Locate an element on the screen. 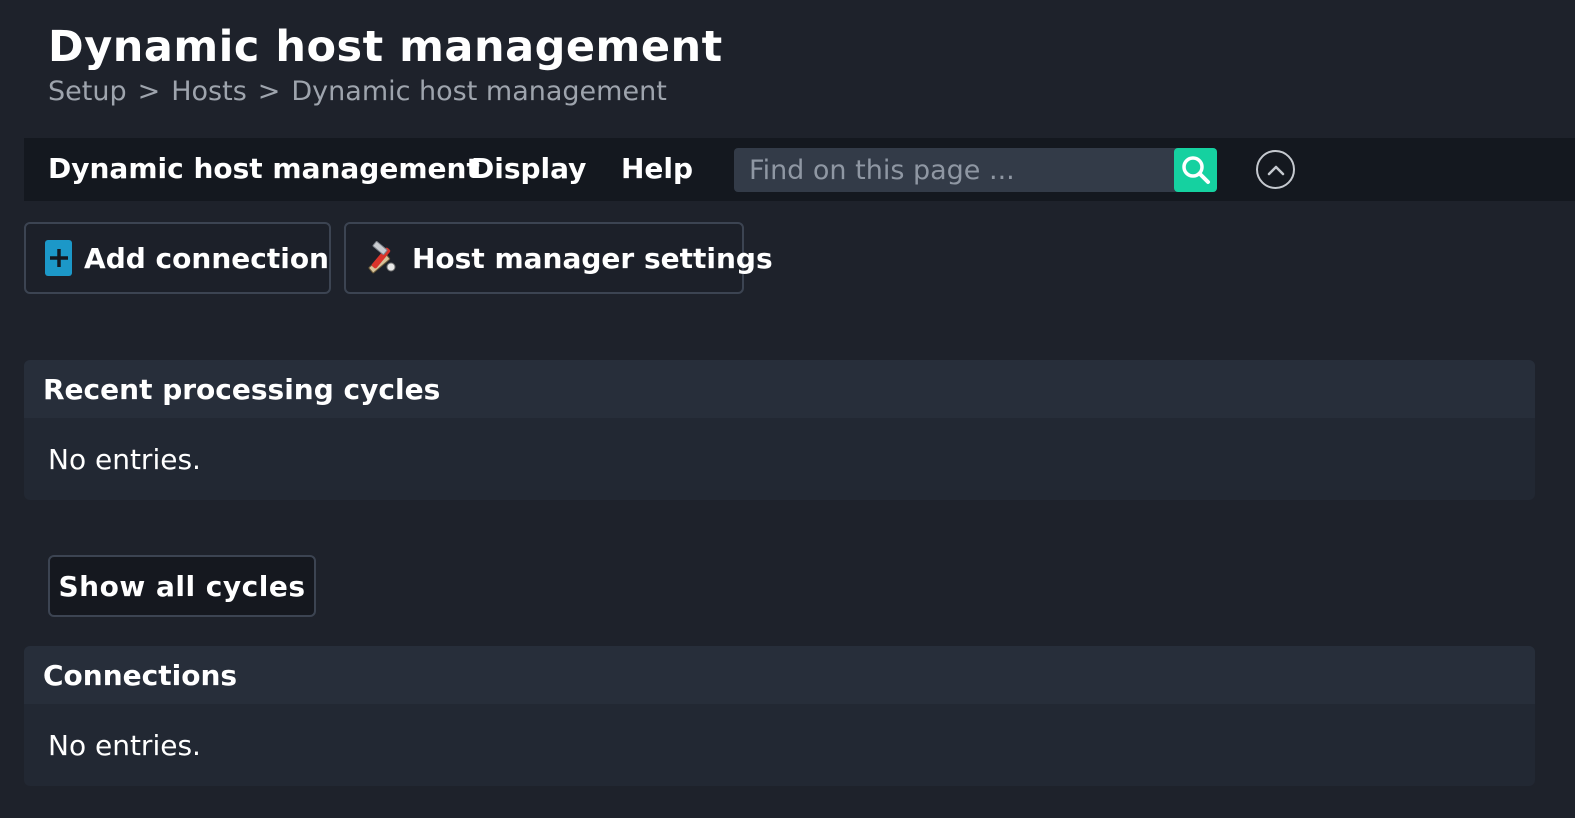 Image resolution: width=1575 pixels, height=818 pixels. show-all-cycles-button: Show all cycles is located at coordinates (182, 586).